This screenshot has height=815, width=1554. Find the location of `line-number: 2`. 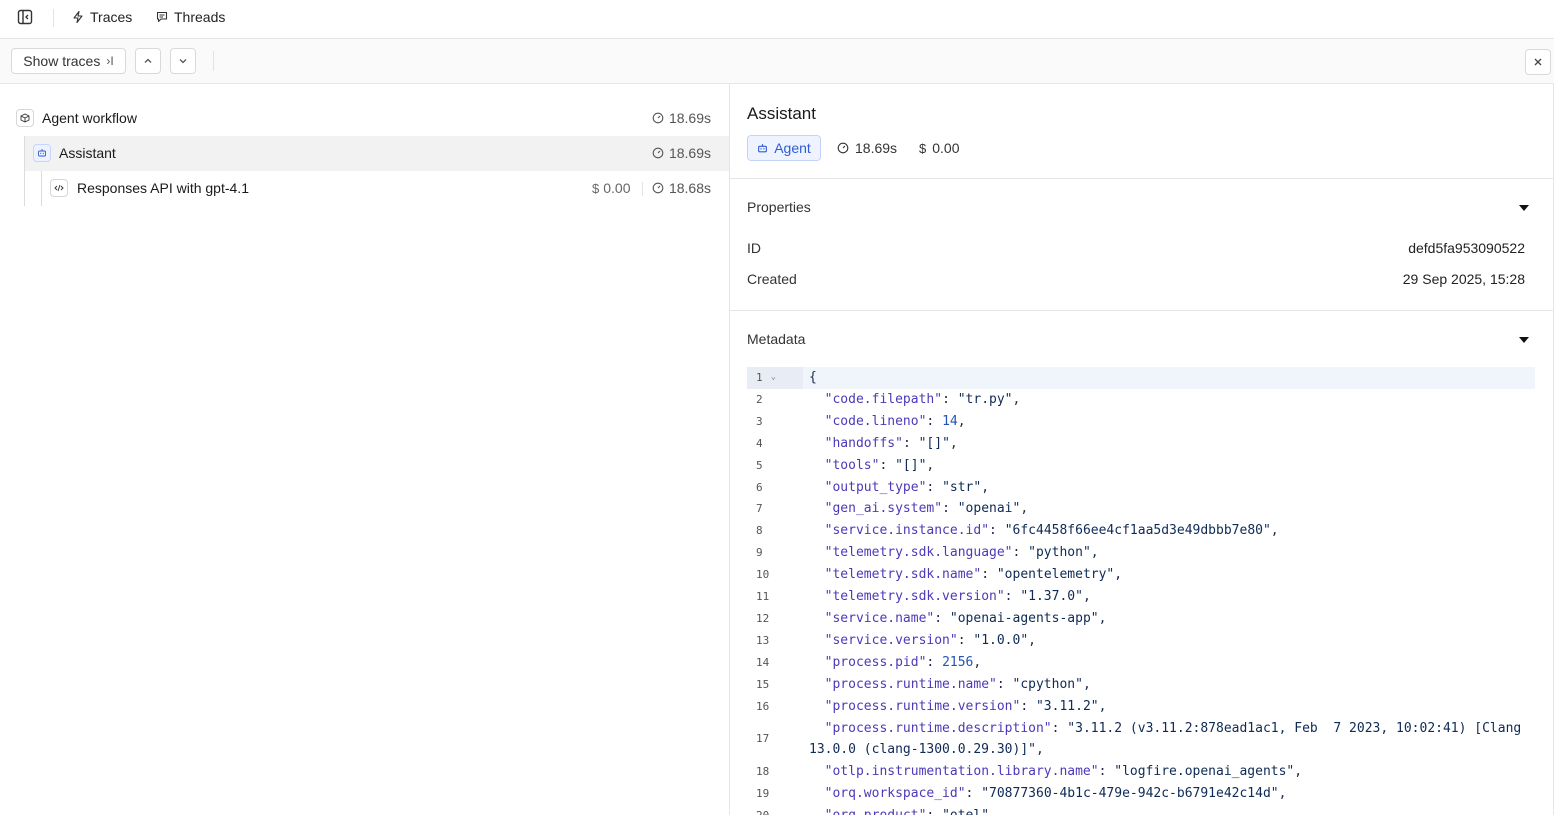

line-number: 2 is located at coordinates (759, 399).